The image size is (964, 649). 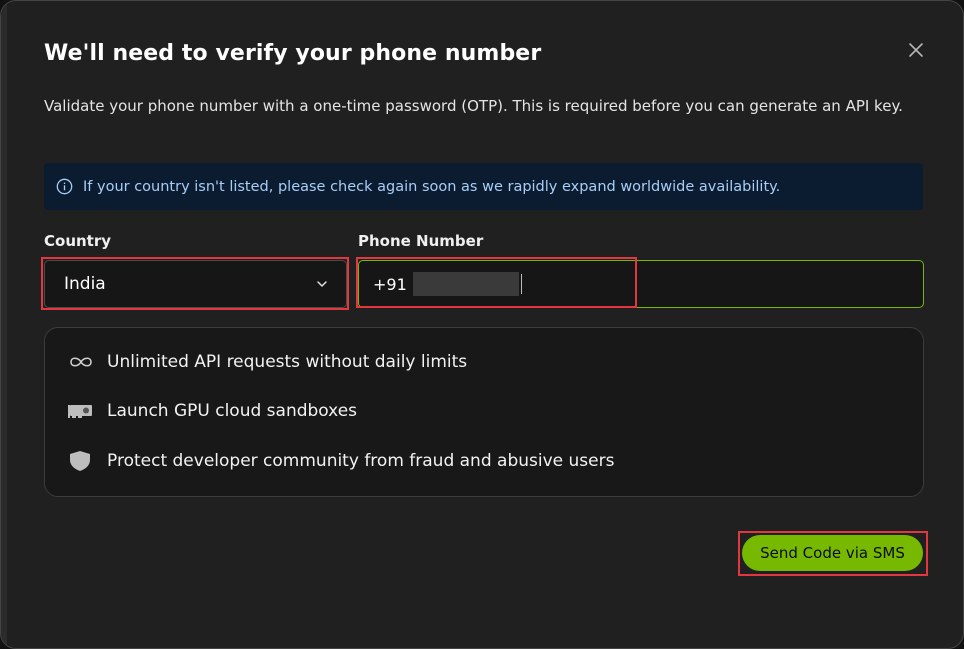 I want to click on gpu-card-icon, so click(x=80, y=411).